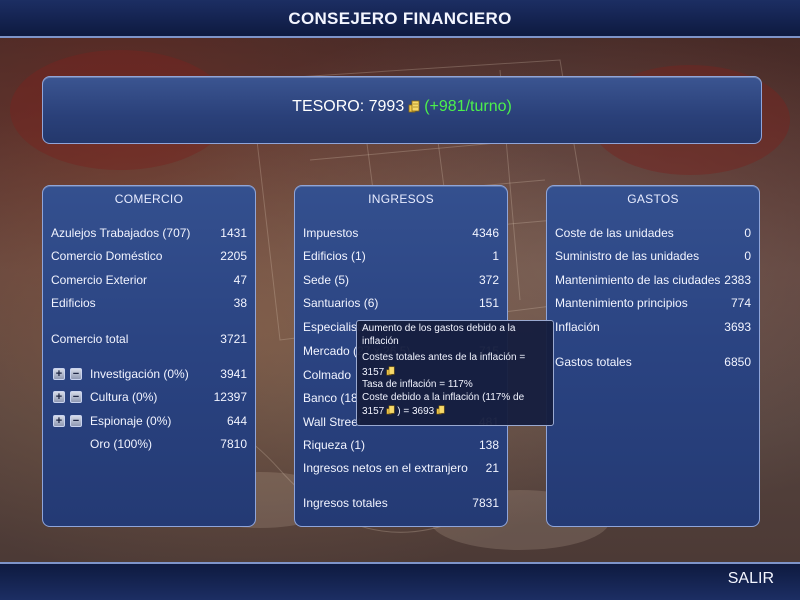 This screenshot has height=600, width=800. I want to click on commerce-row-value: 1431, so click(233, 233).